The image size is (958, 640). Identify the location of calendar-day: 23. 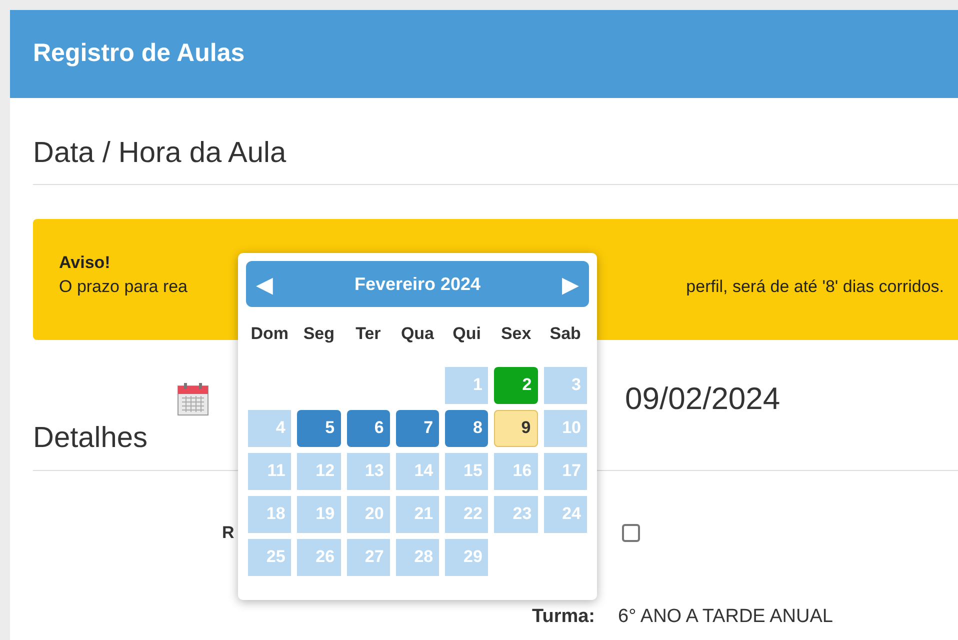
(516, 514).